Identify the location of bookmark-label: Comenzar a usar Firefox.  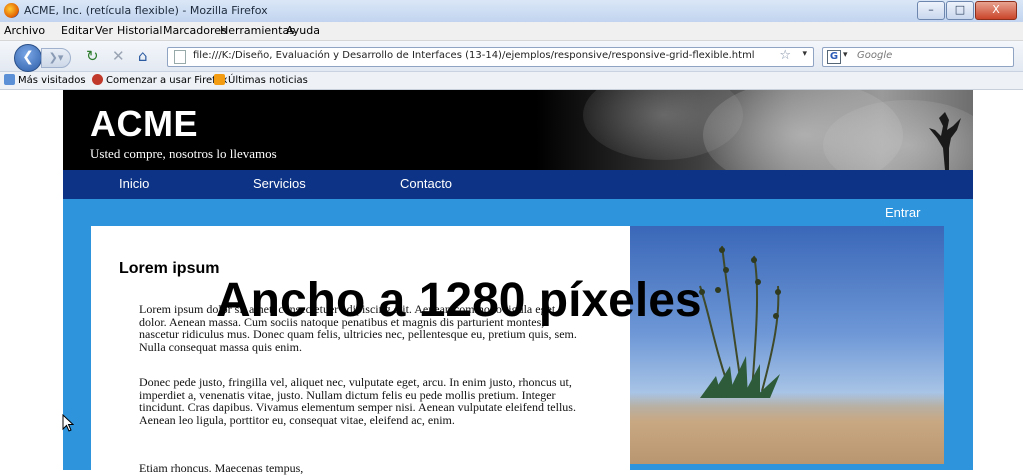
(167, 80).